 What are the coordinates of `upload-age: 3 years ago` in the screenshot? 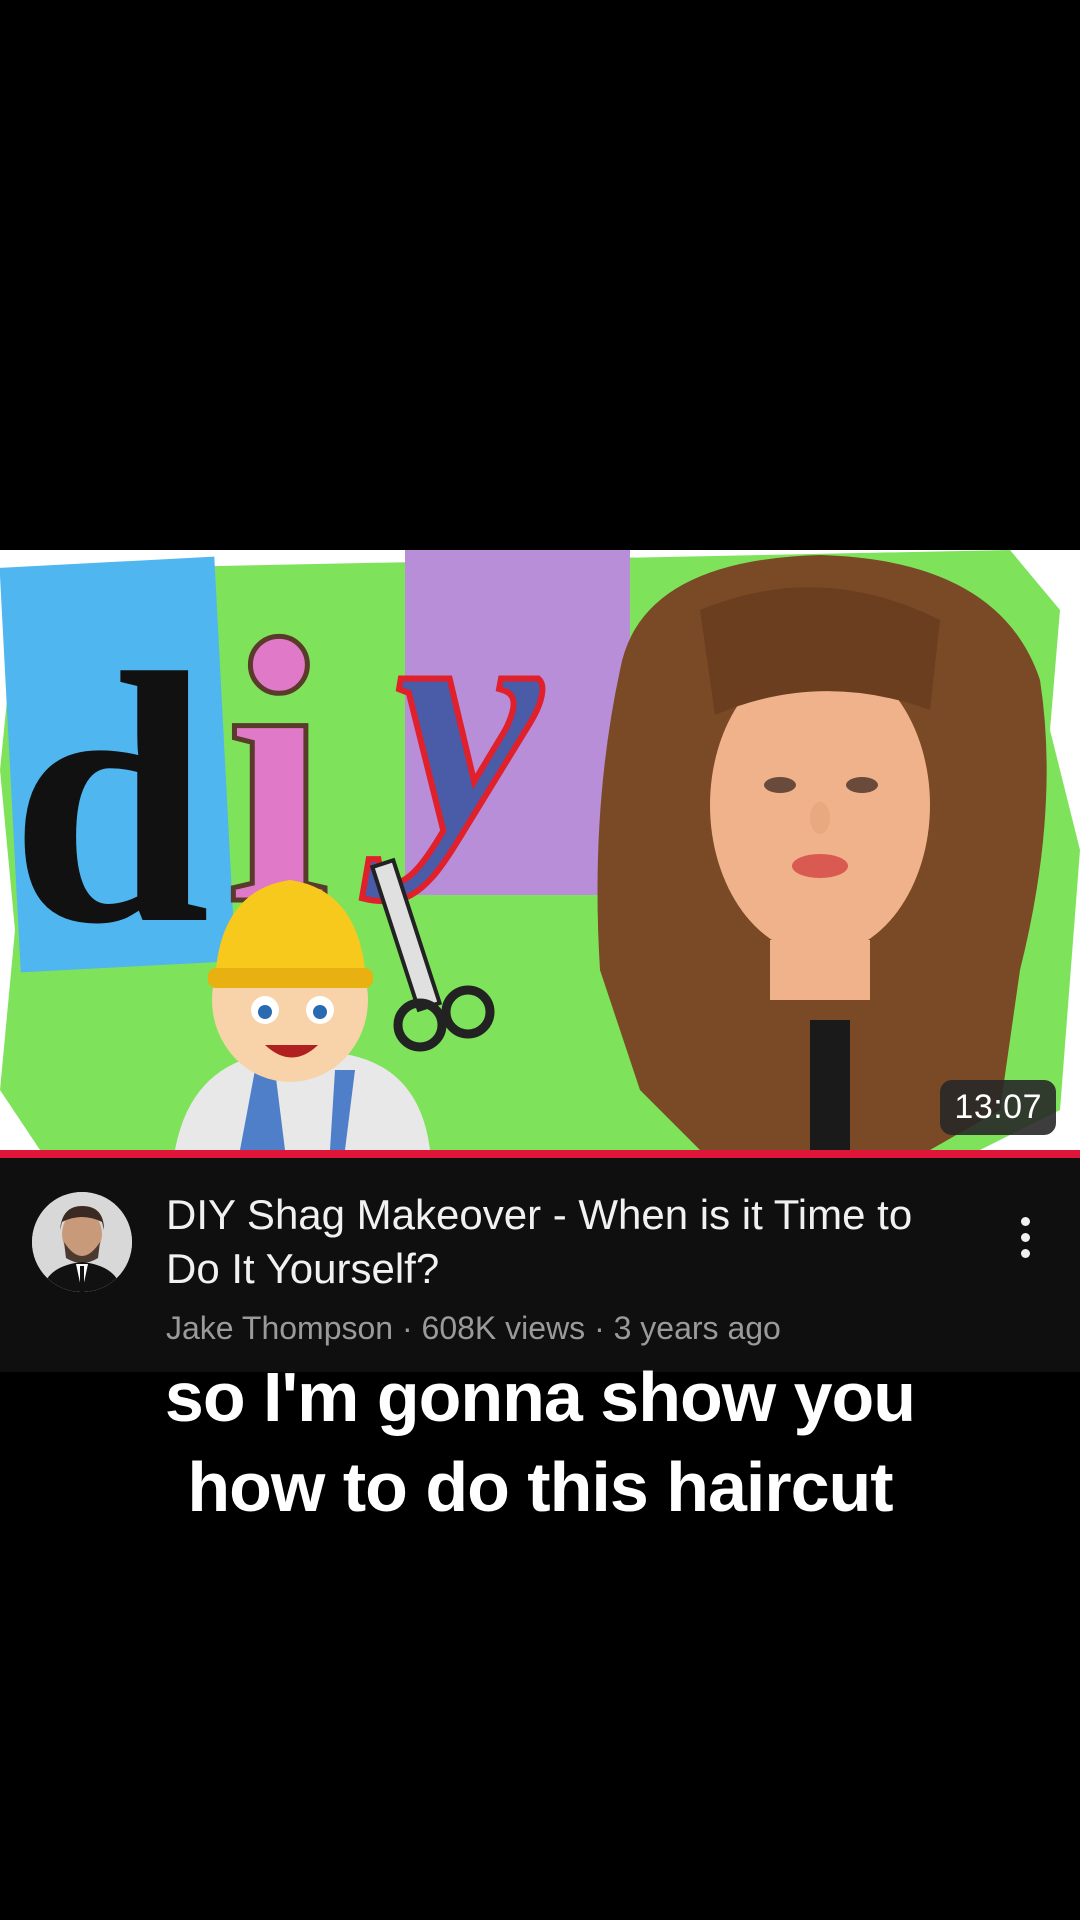 It's located at (697, 1328).